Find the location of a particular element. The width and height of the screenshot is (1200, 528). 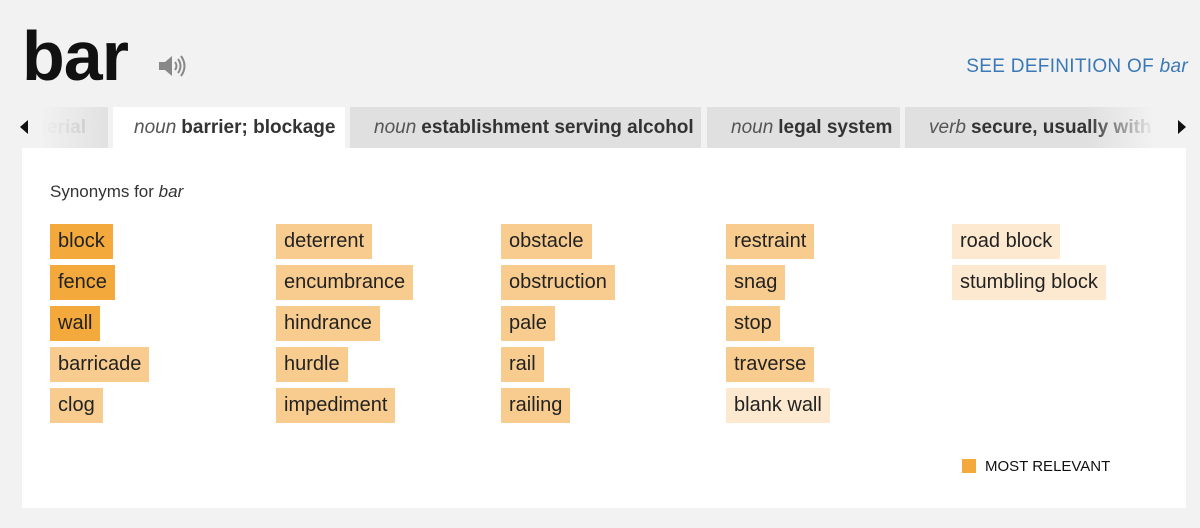

tab-sense: barrier; blockage is located at coordinates (258, 127).